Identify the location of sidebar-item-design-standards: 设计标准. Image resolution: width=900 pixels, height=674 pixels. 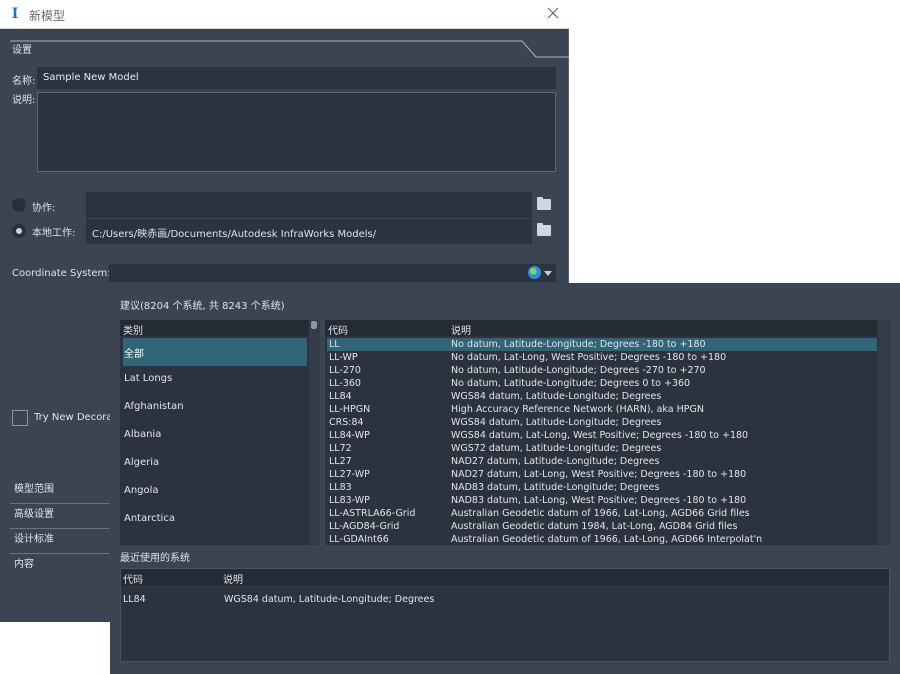
(34, 537).